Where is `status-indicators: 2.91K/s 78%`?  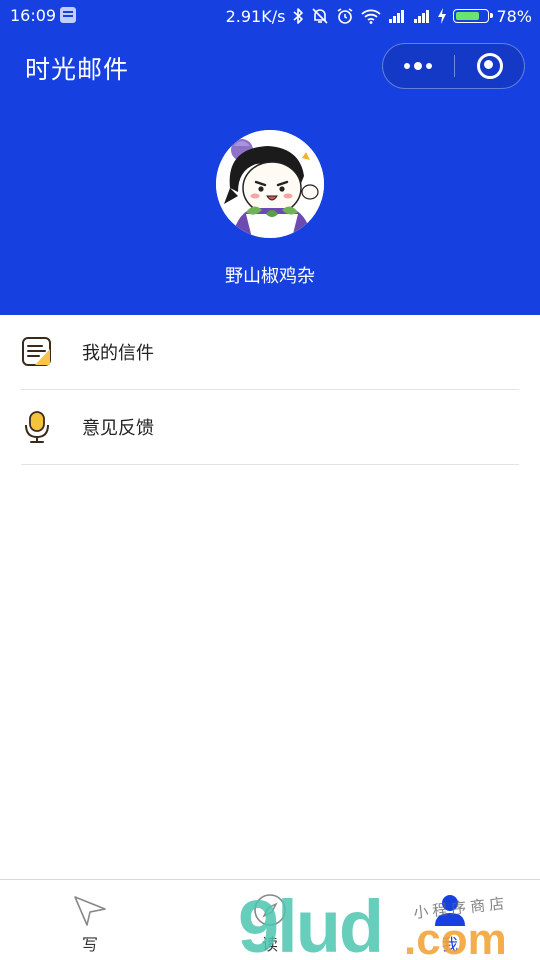
status-indicators: 2.91K/s 78% is located at coordinates (379, 16).